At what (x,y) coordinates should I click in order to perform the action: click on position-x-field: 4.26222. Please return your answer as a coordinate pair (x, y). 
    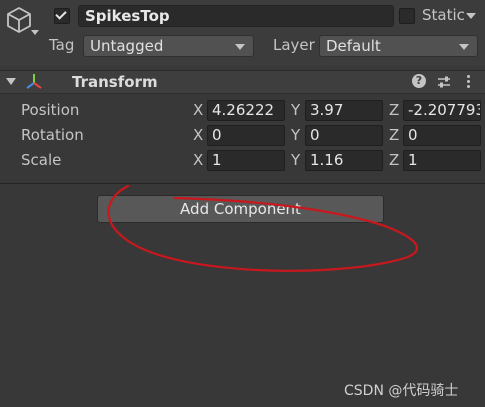
    Looking at the image, I should click on (246, 110).